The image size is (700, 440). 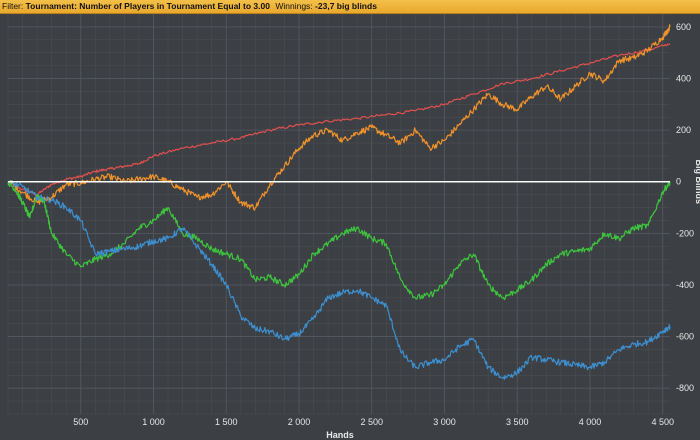 I want to click on y-tick-label: -800, so click(x=685, y=388).